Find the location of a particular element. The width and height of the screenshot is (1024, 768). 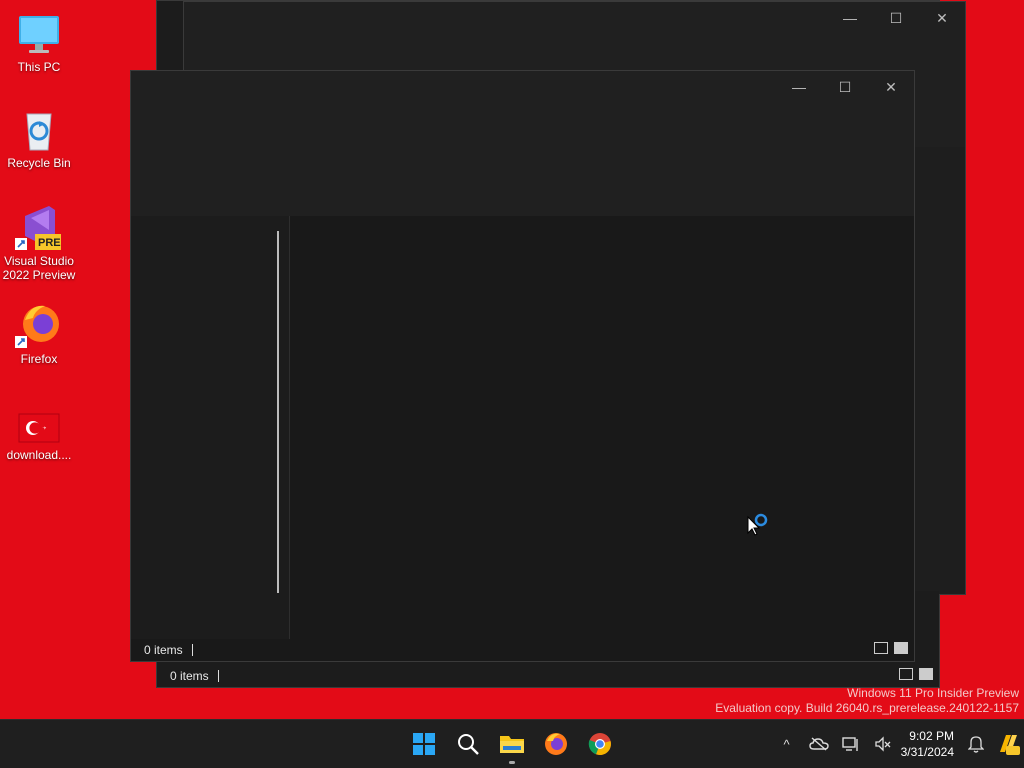

chrome-icon is located at coordinates (599, 744).